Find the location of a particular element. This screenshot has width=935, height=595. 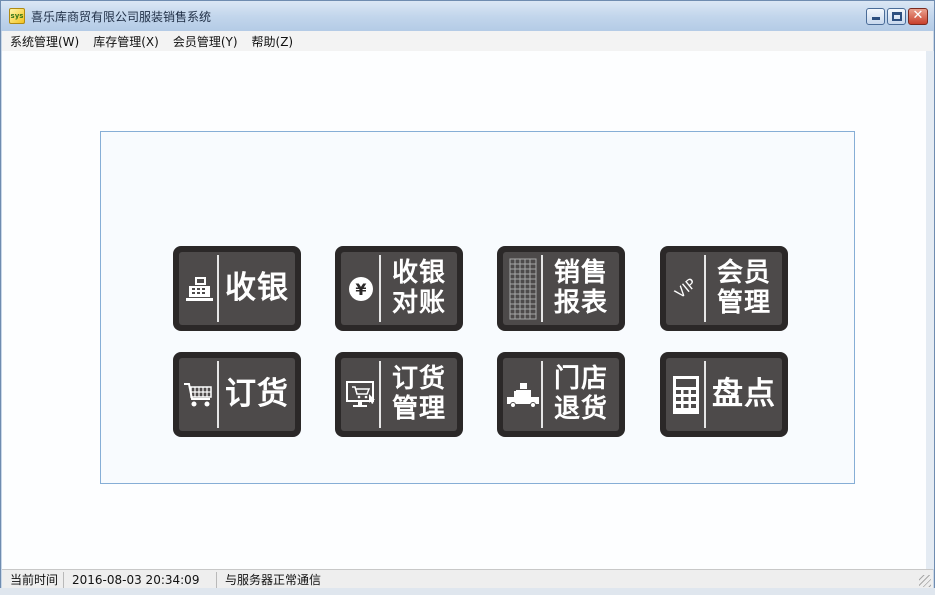

tile-face: 收银 is located at coordinates (237, 288).